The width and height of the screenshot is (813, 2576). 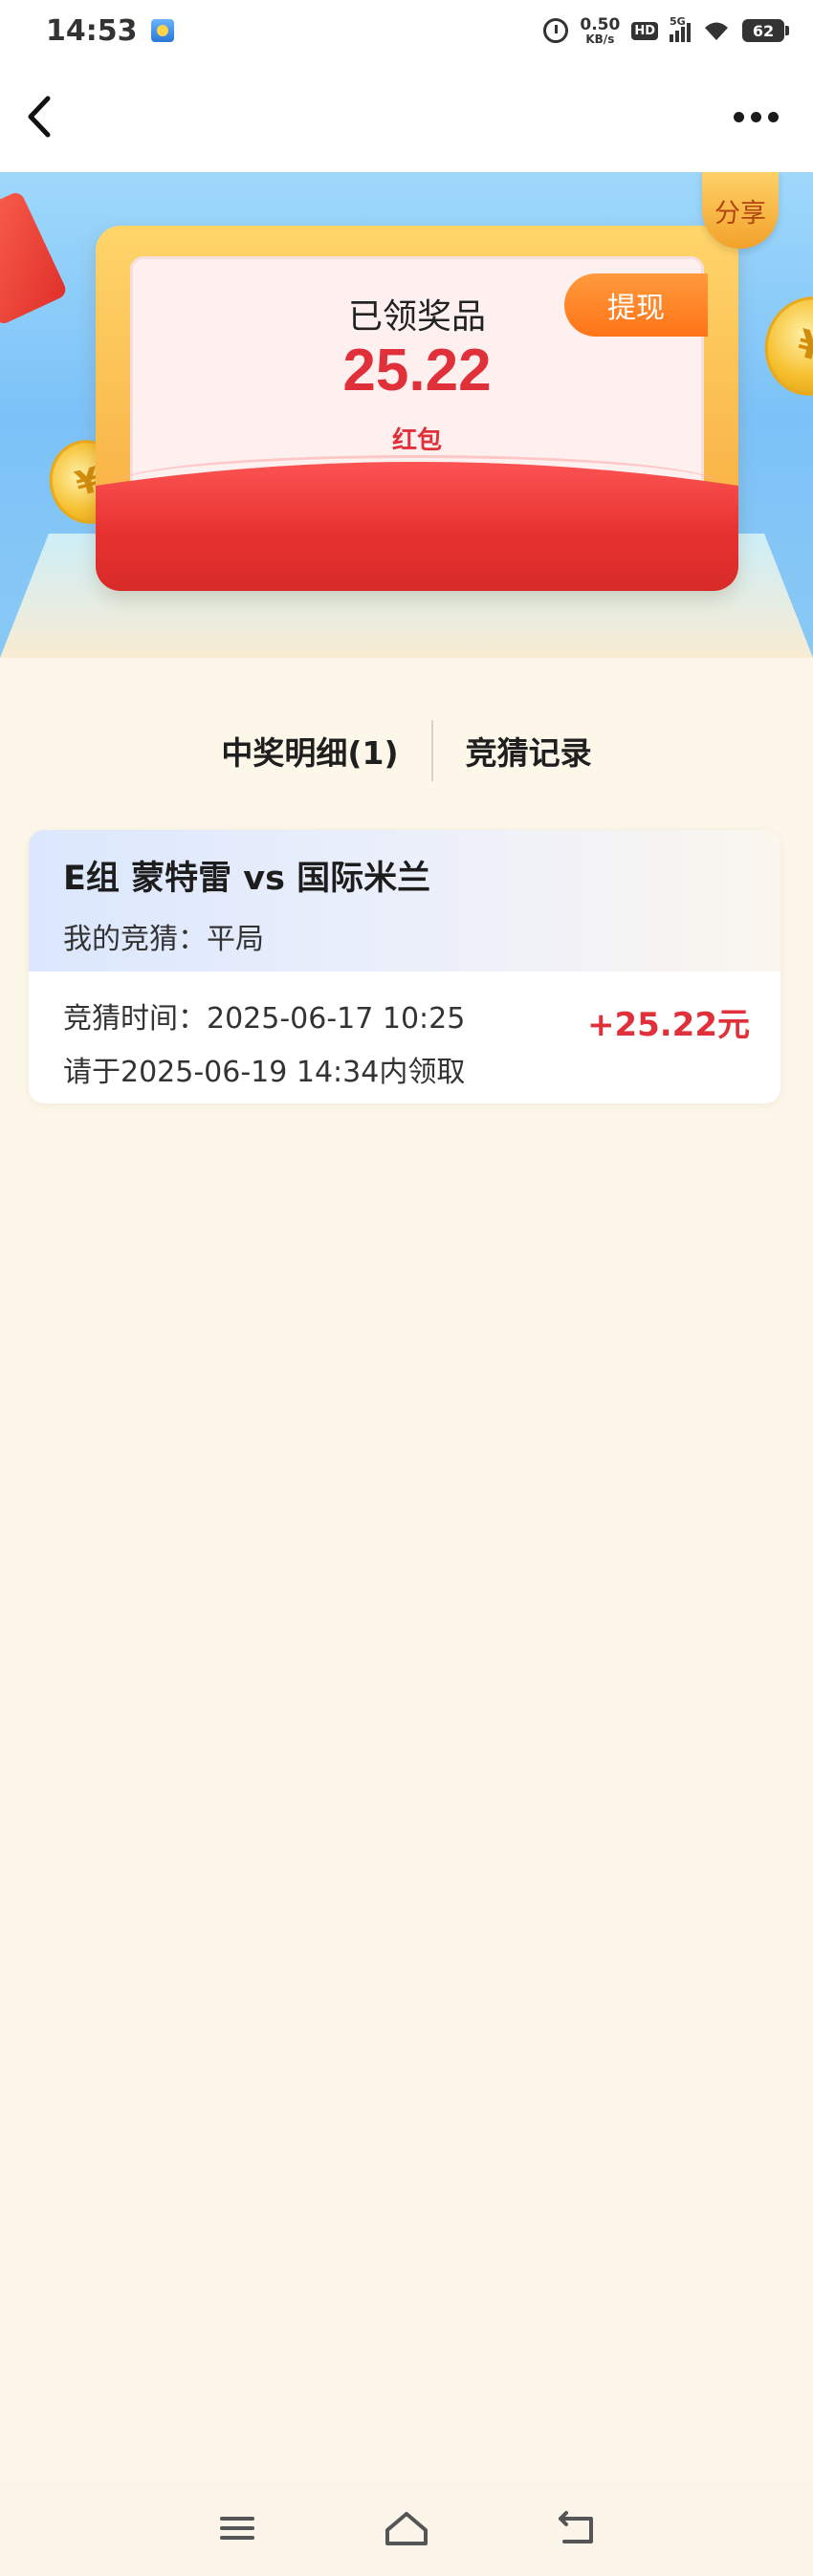 What do you see at coordinates (575, 2528) in the screenshot?
I see `return-icon` at bounding box center [575, 2528].